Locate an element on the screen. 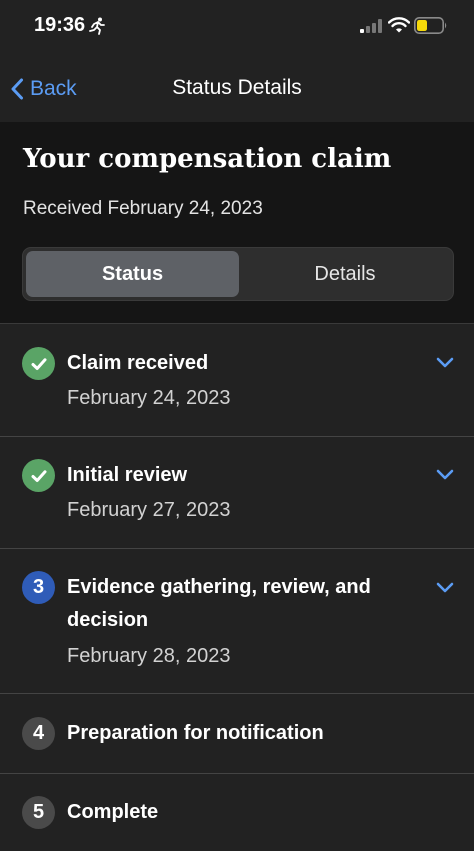 Image resolution: width=474 pixels, height=851 pixels. tab-details: Details is located at coordinates (345, 274).